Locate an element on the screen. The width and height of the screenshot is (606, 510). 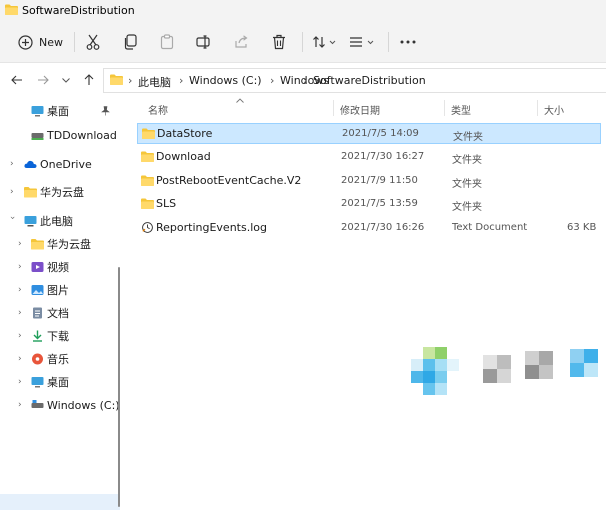
table-row: Download 2021/7/30 16:27 文件夹 is located at coordinates (369, 157).